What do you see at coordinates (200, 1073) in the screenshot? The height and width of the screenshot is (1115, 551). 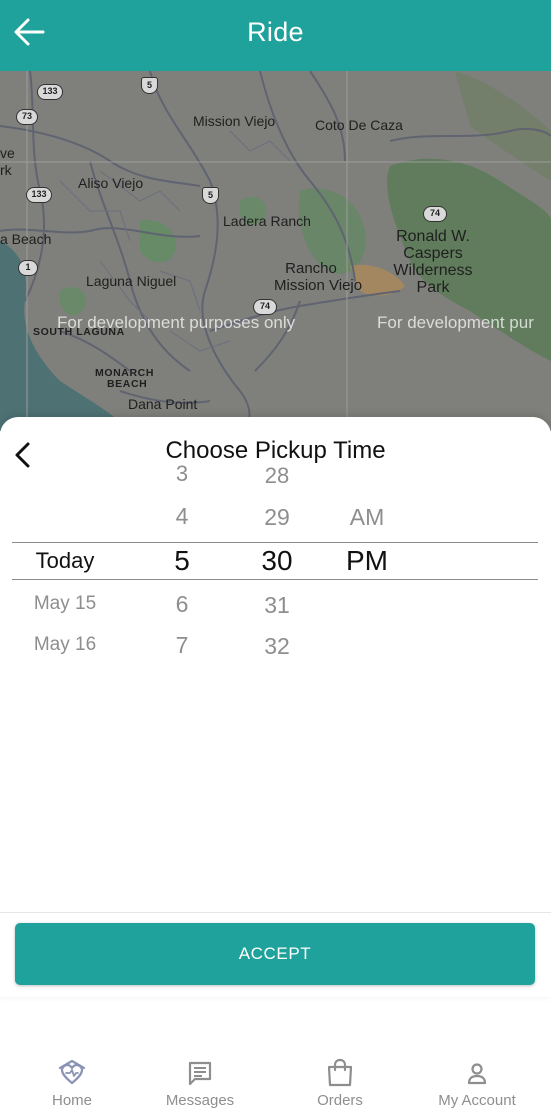 I see `message-icon` at bounding box center [200, 1073].